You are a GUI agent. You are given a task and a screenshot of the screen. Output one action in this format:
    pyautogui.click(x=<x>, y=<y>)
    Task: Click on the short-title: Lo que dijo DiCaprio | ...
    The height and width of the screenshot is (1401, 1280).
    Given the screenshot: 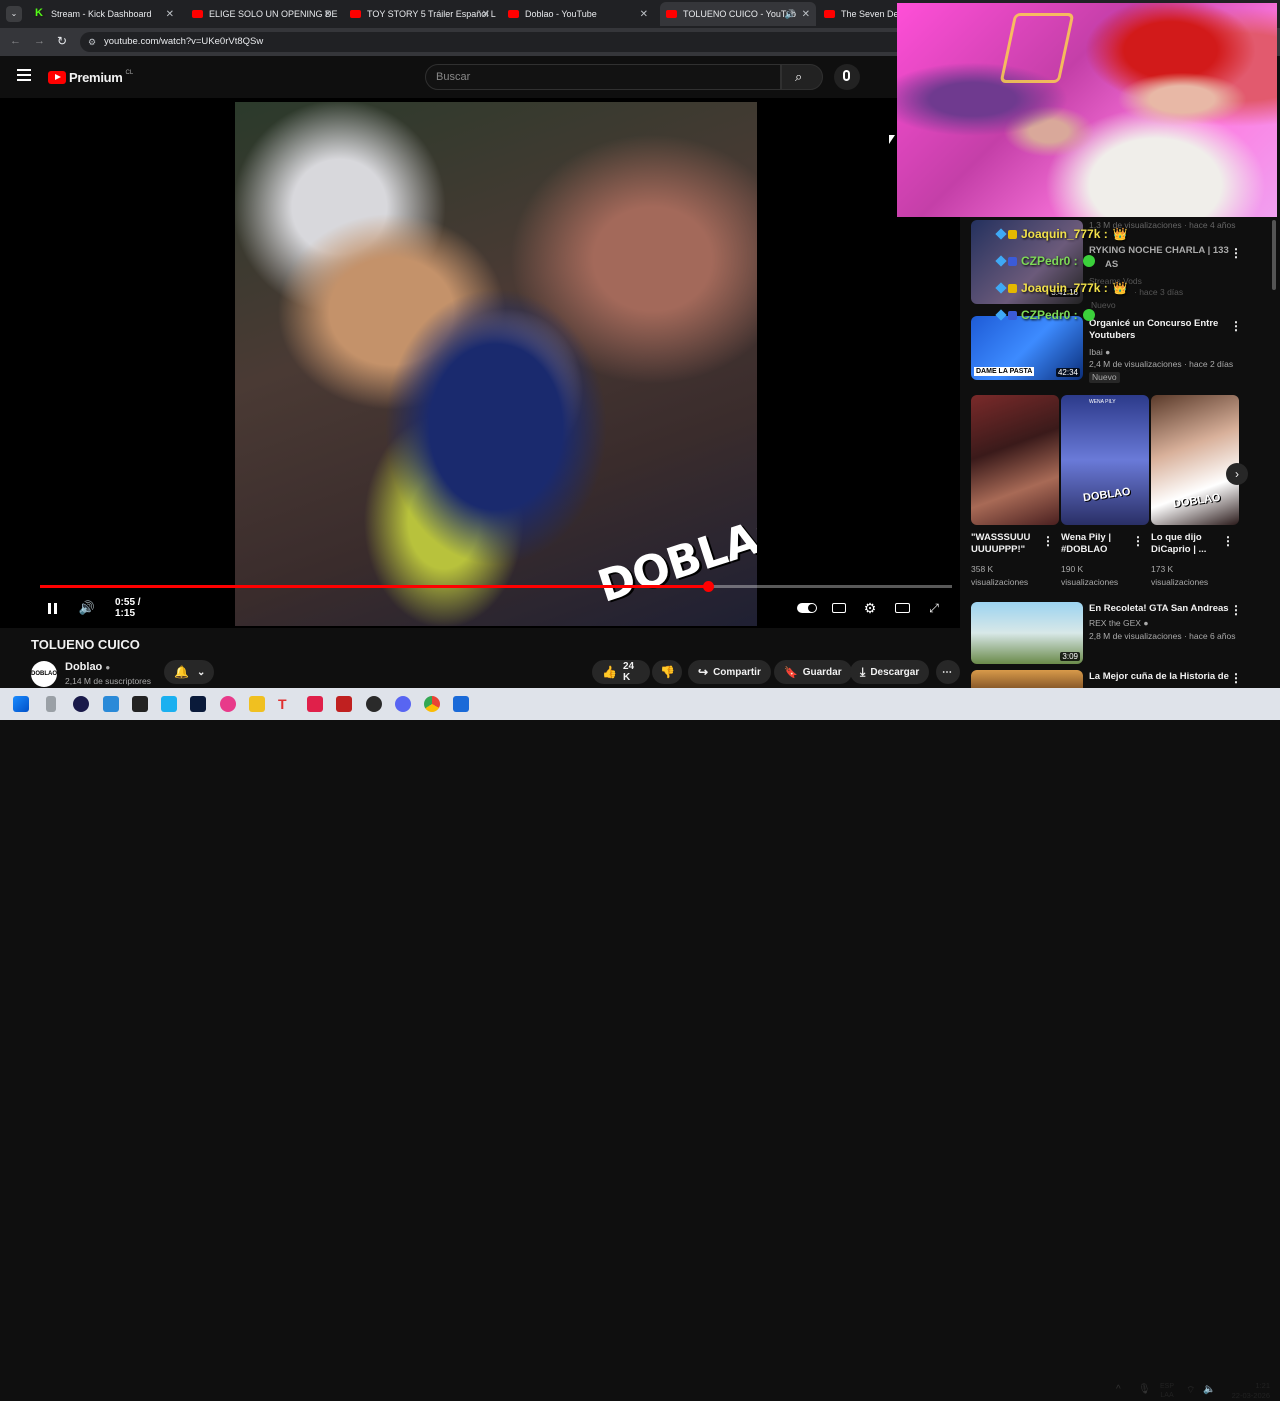 What is the action you would take?
    pyautogui.click(x=1184, y=544)
    